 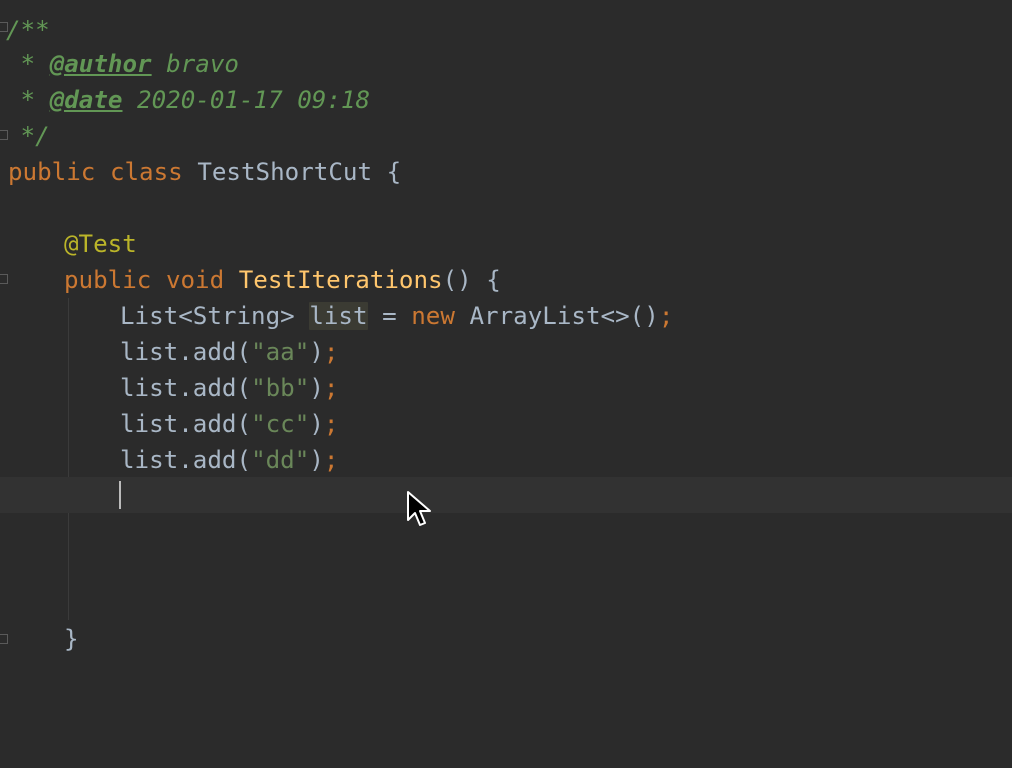 I want to click on code-line: * @date 2020-01-17 09:18, so click(x=506, y=100).